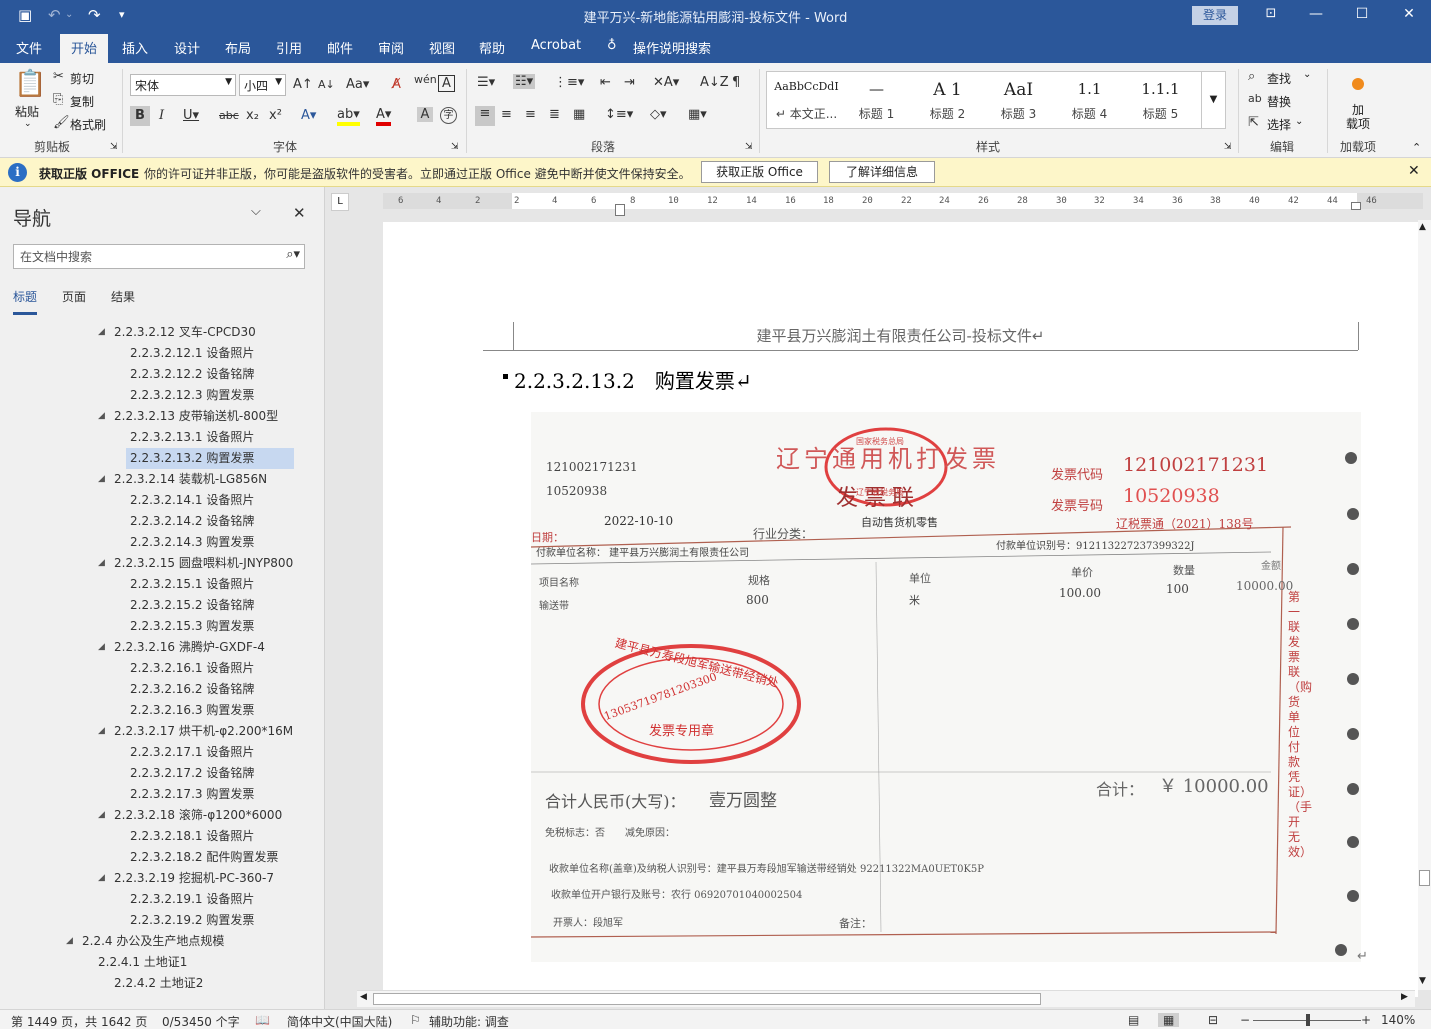 This screenshot has height=1029, width=1431. Describe the element at coordinates (192, 437) in the screenshot. I see `nav-heading-item: 2.2.3.2.13.1 设备照片` at that location.